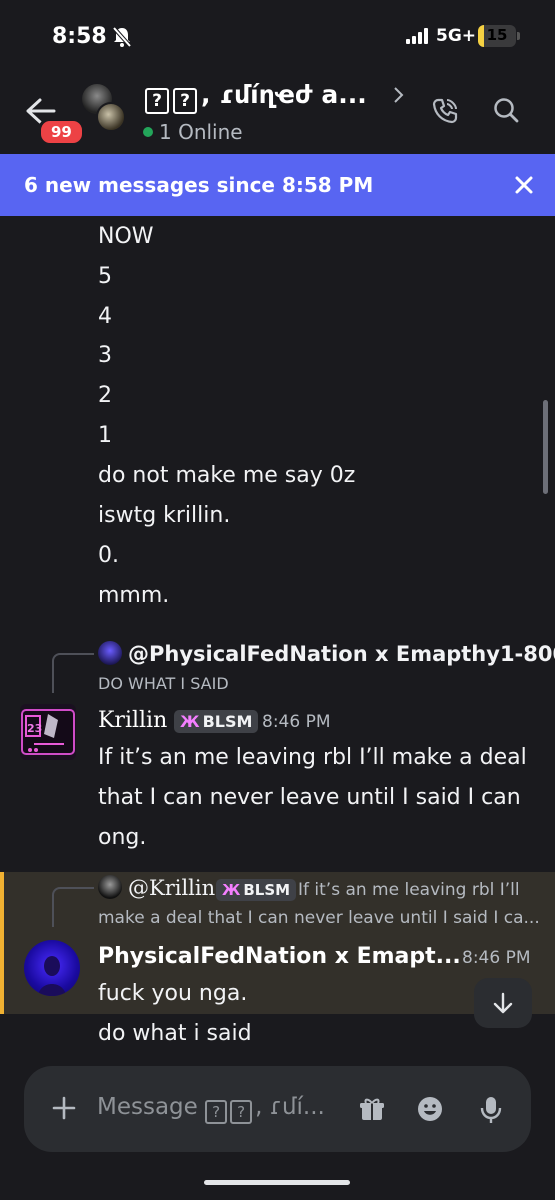  Describe the element at coordinates (122, 37) in the screenshot. I see `bell-muted-icon` at that location.